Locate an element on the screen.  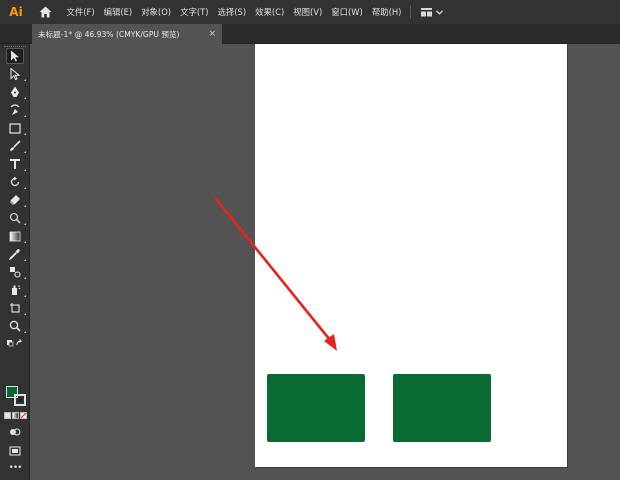
menu-file: 文件(F) is located at coordinates (80, 12).